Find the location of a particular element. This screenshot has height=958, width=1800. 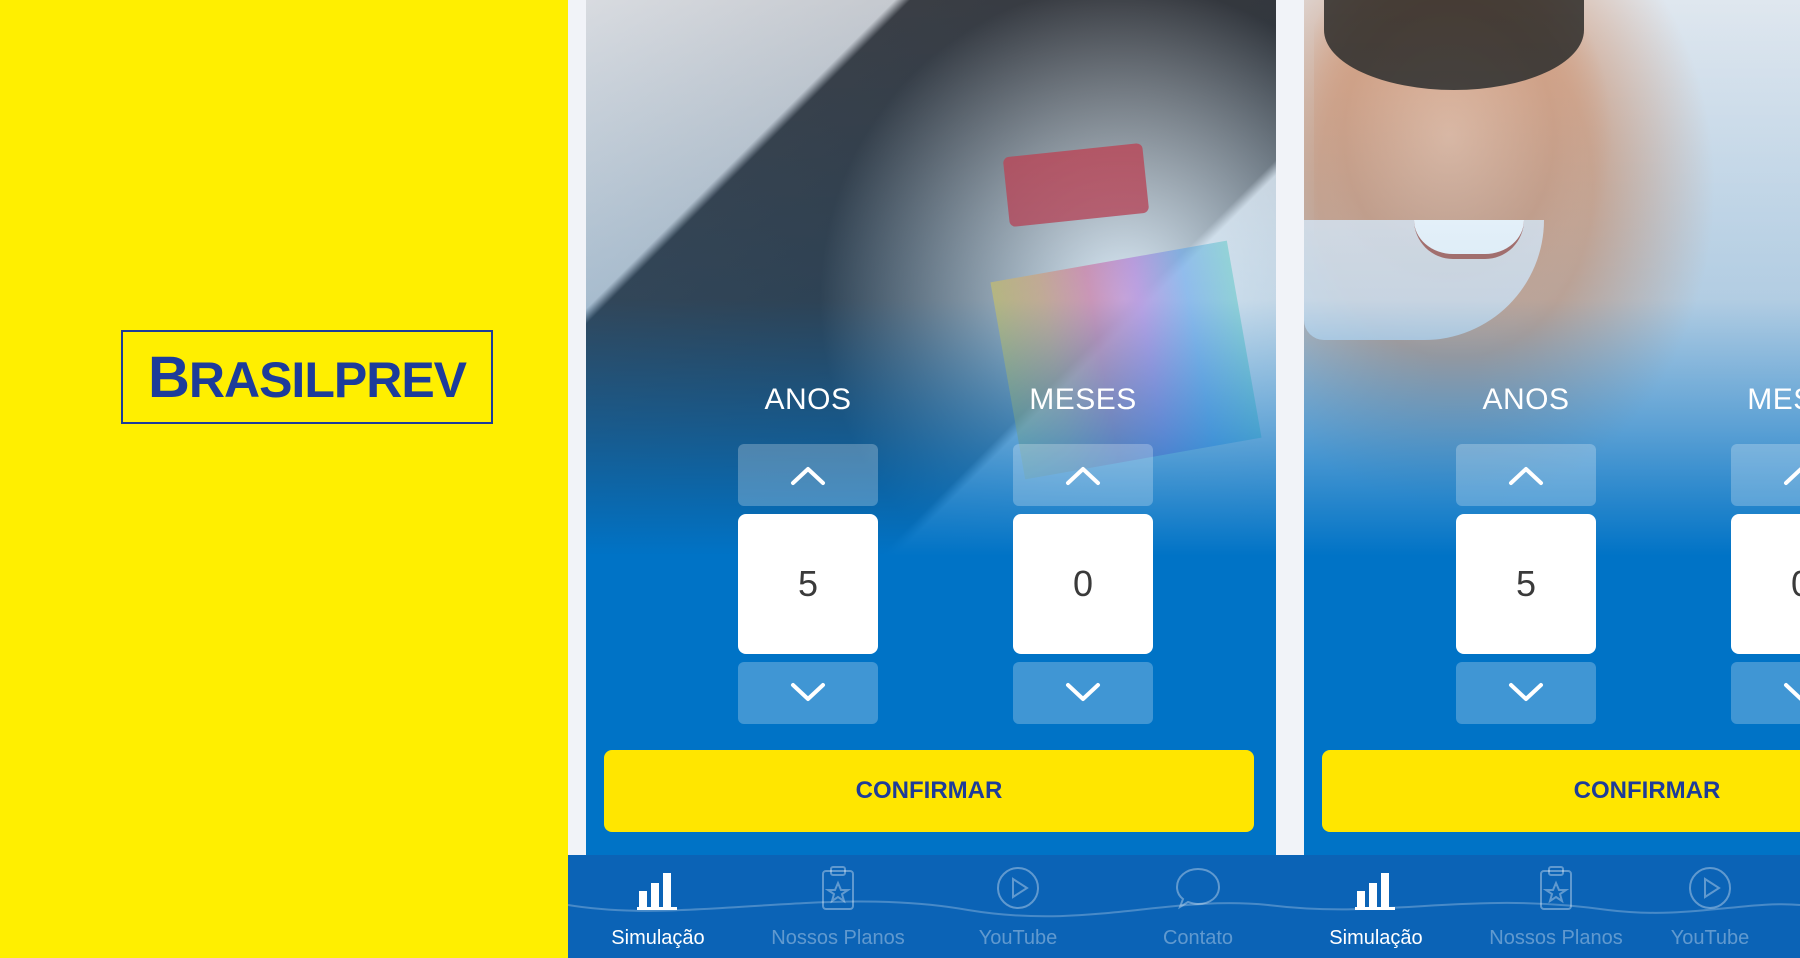

photo-detail-card is located at coordinates (1076, 185).